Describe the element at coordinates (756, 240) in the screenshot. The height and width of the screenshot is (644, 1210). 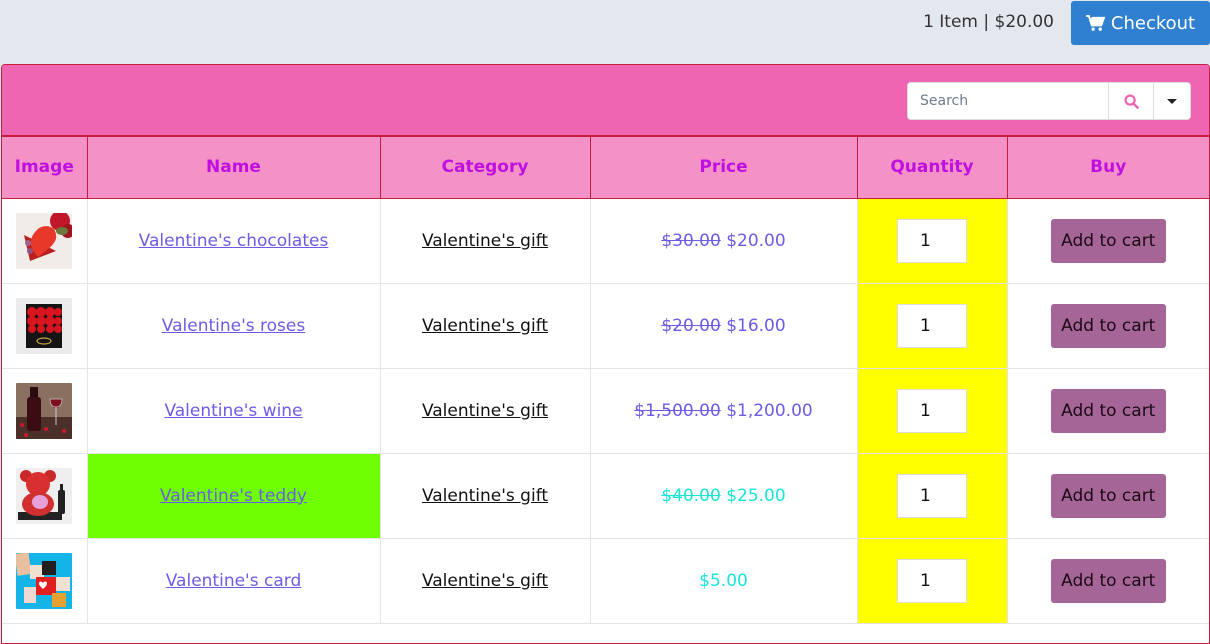
I see `sale-price: $20.00` at that location.